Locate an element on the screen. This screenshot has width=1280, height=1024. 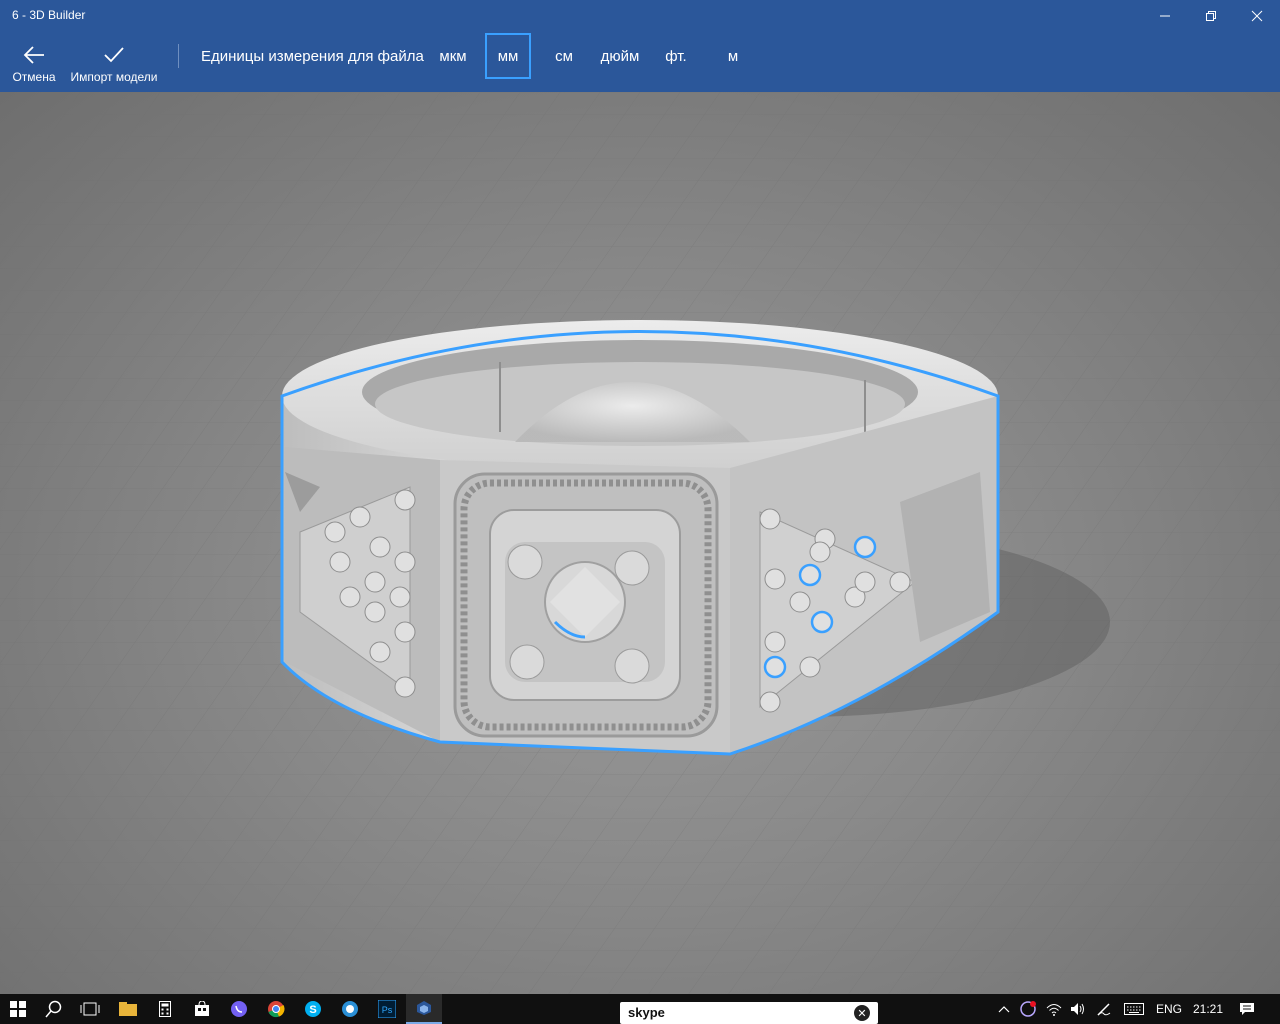
file-explorer-icon is located at coordinates (128, 1009).